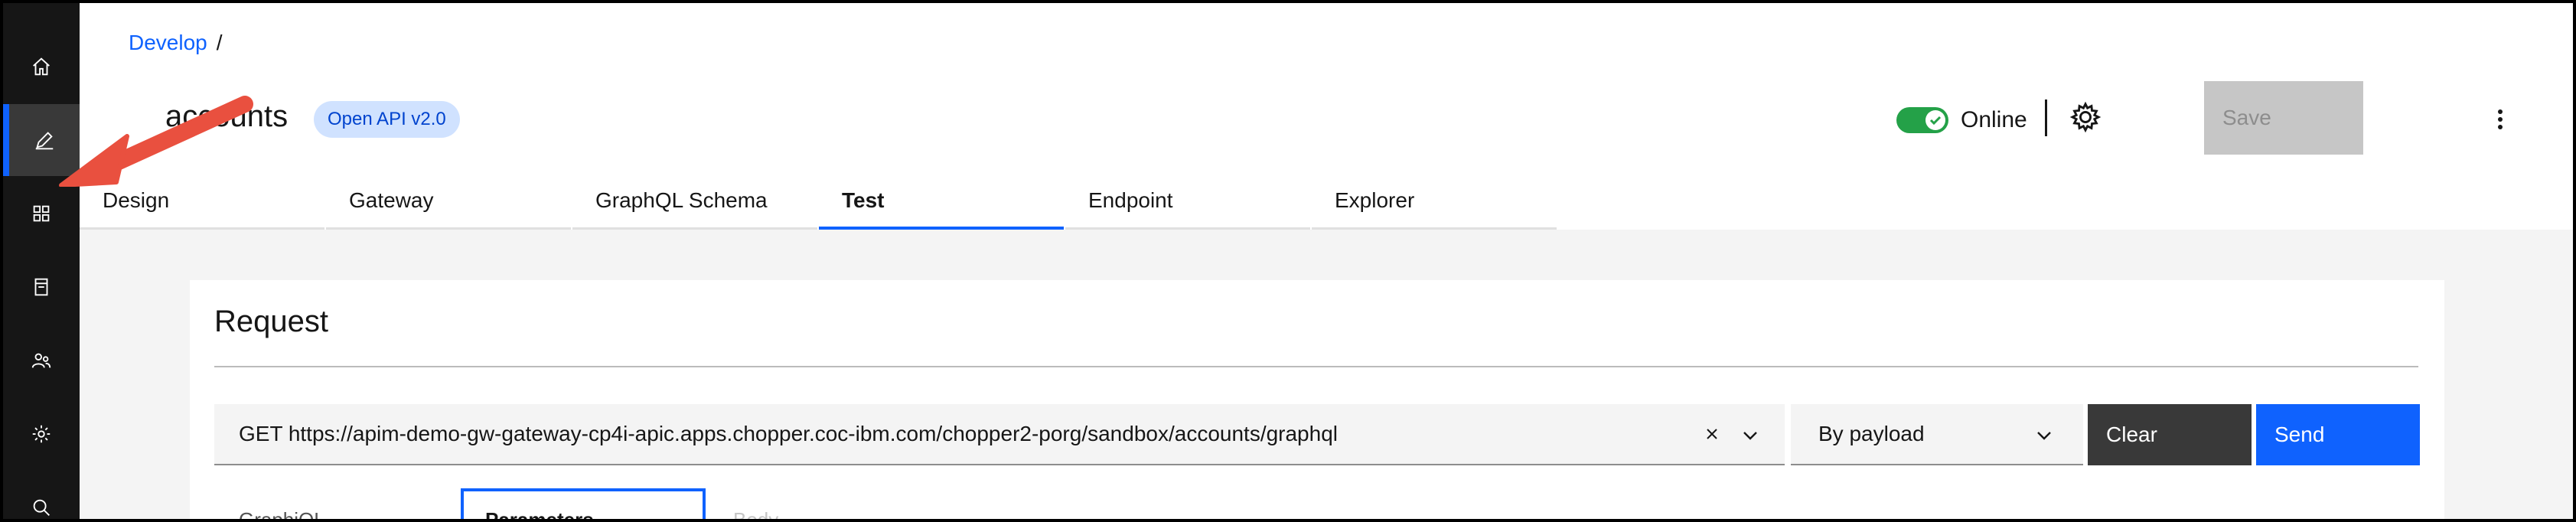 Image resolution: width=2576 pixels, height=522 pixels. I want to click on subtab-graphiql: GraphiQL, so click(282, 513).